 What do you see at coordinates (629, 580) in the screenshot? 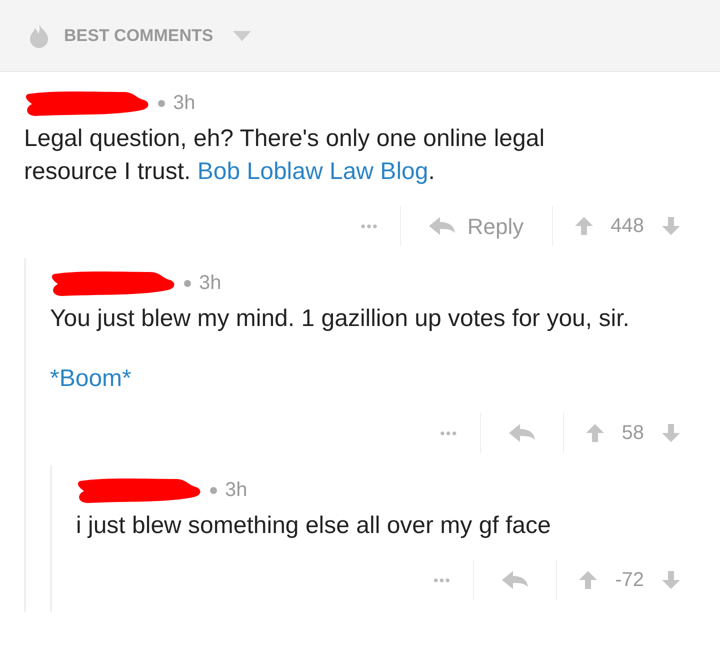
I see `vote-score: -72` at bounding box center [629, 580].